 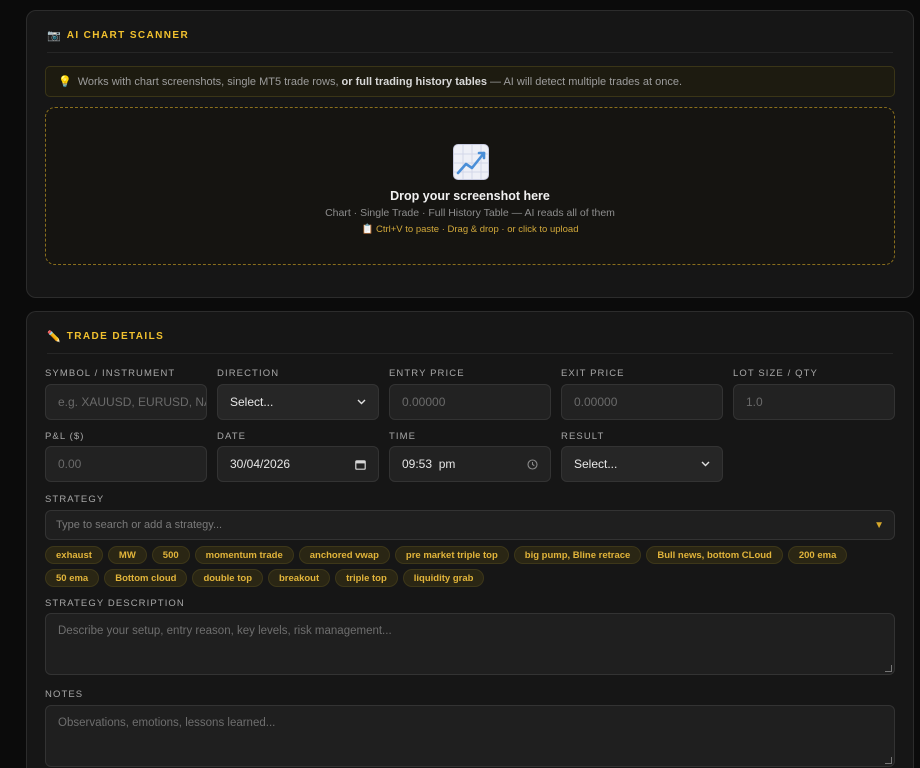 I want to click on caret-down-icon: ▼, so click(x=879, y=525).